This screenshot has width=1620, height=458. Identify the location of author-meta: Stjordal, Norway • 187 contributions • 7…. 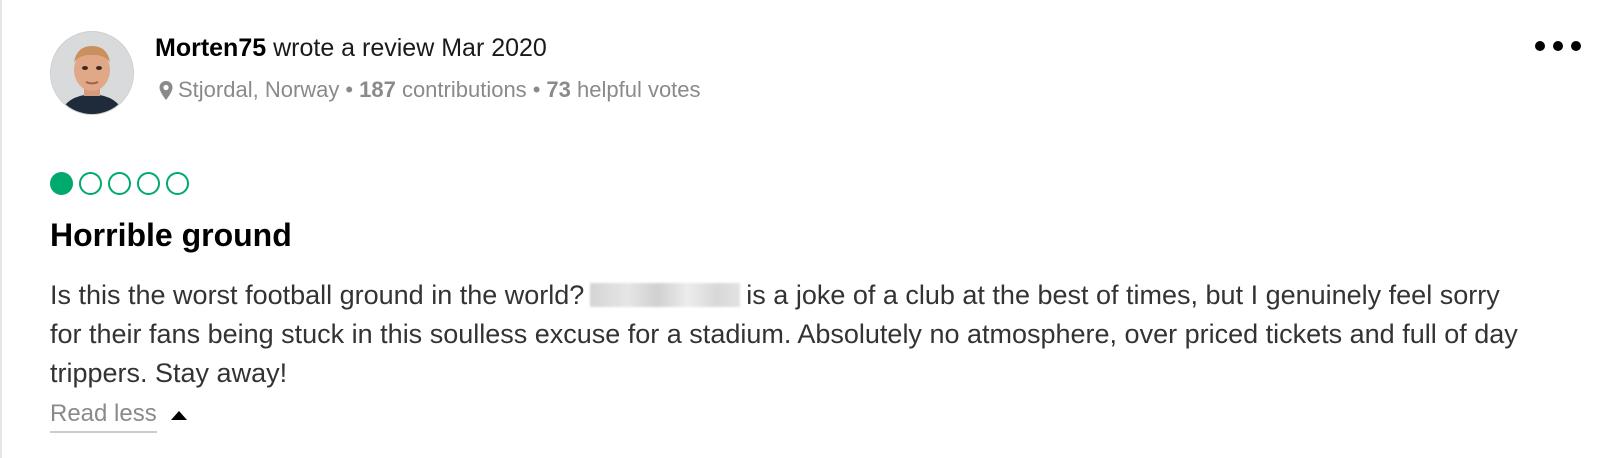
(429, 90).